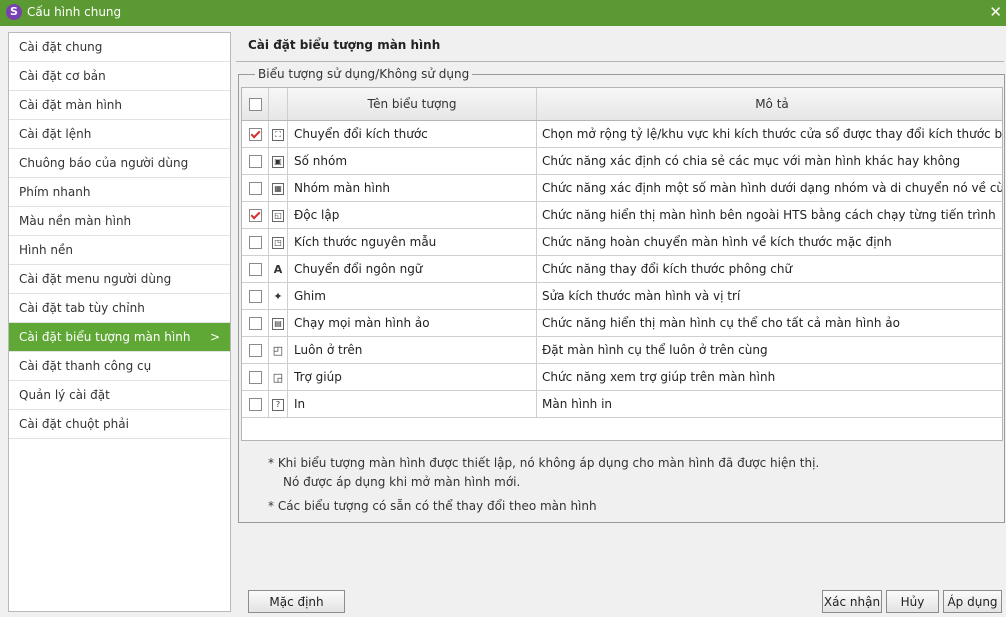 This screenshot has width=1006, height=617. What do you see at coordinates (503, 13) in the screenshot?
I see `title-bar: S Cấu hình chung ✕` at bounding box center [503, 13].